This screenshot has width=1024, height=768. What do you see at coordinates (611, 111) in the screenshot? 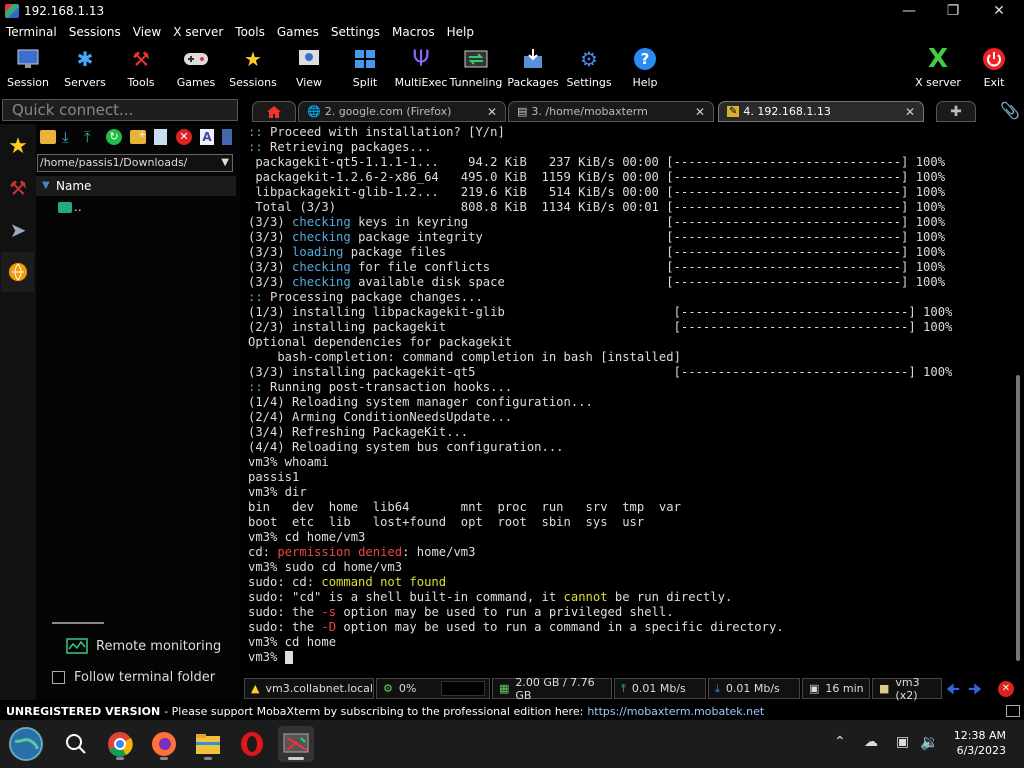
I see `tab-mobaxterm: ▤ 3. /home/mobaxterm ✕` at bounding box center [611, 111].